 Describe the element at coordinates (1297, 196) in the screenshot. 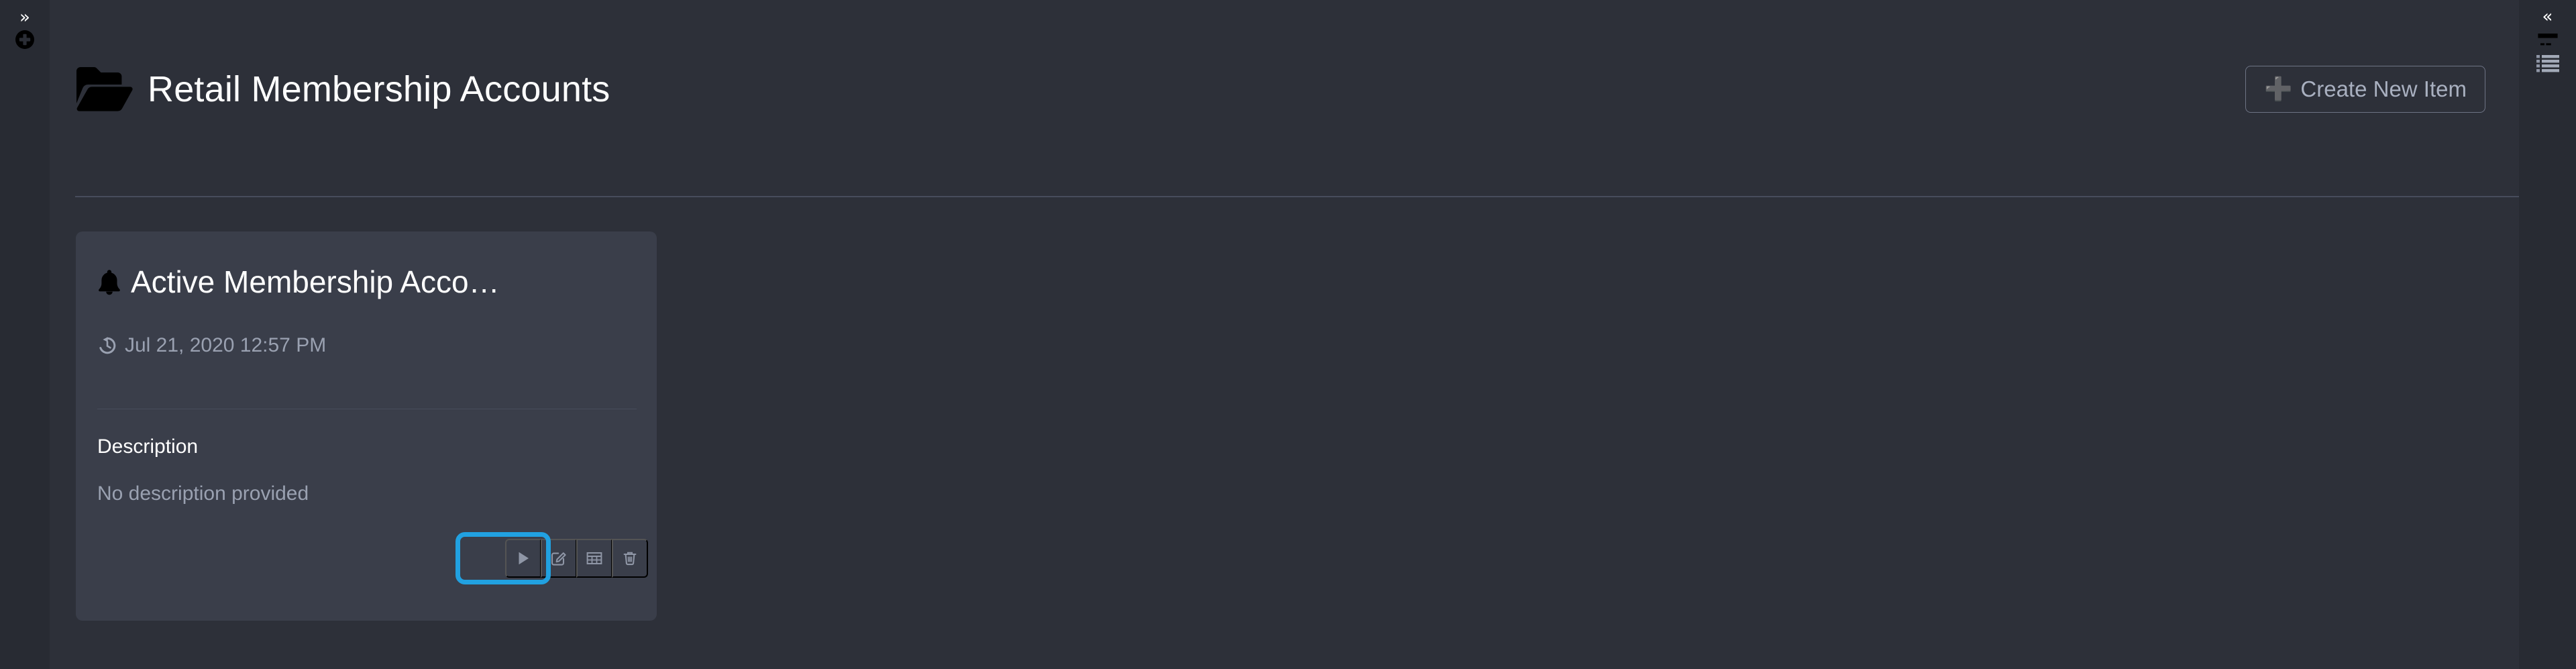

I see `header-divider` at that location.